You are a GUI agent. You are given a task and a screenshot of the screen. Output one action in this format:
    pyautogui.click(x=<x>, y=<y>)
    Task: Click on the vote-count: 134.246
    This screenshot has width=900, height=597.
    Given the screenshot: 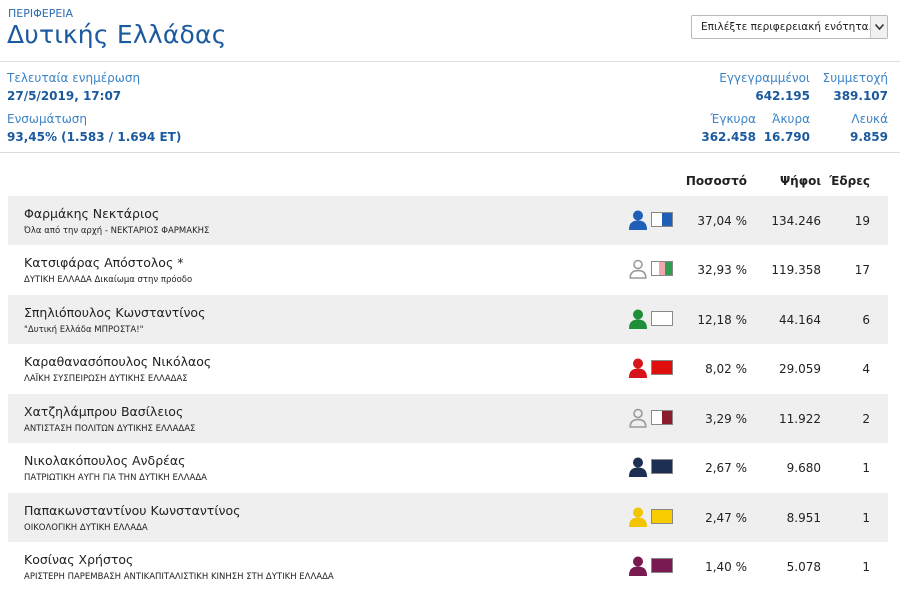 What is the action you would take?
    pyautogui.click(x=796, y=221)
    